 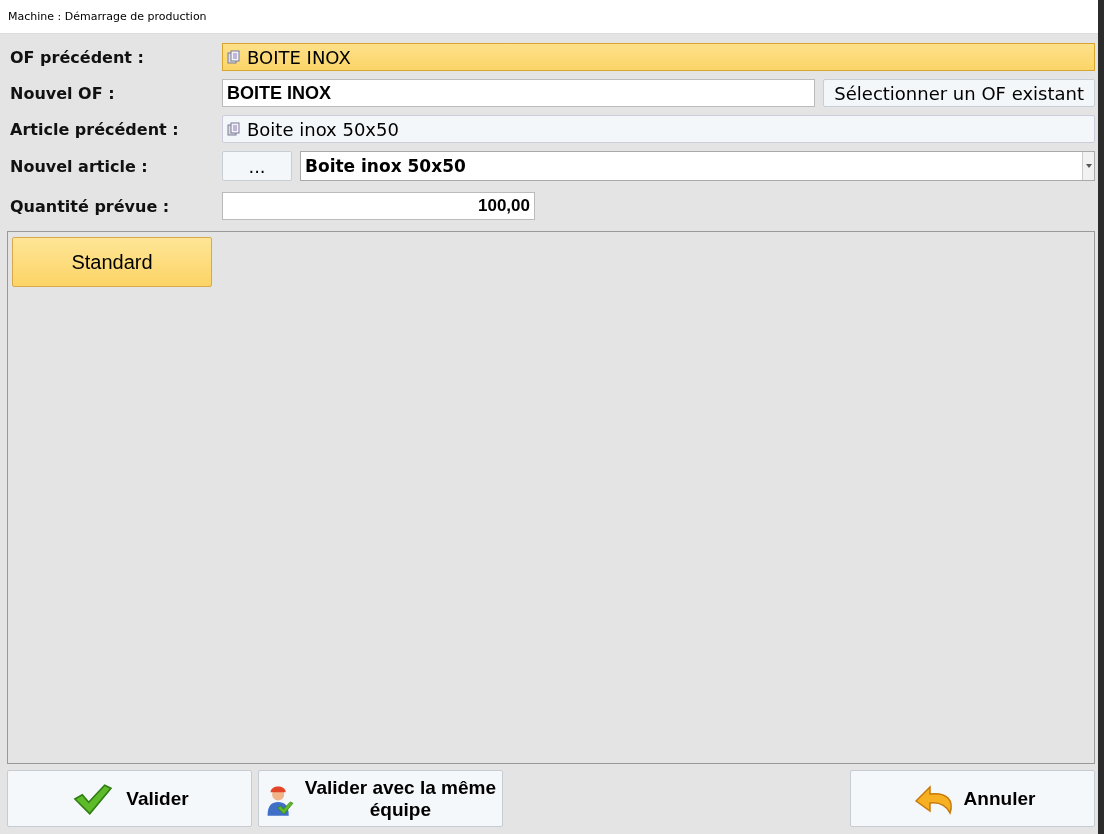 I want to click on read-only-field: BOITE INOX, so click(x=658, y=57).